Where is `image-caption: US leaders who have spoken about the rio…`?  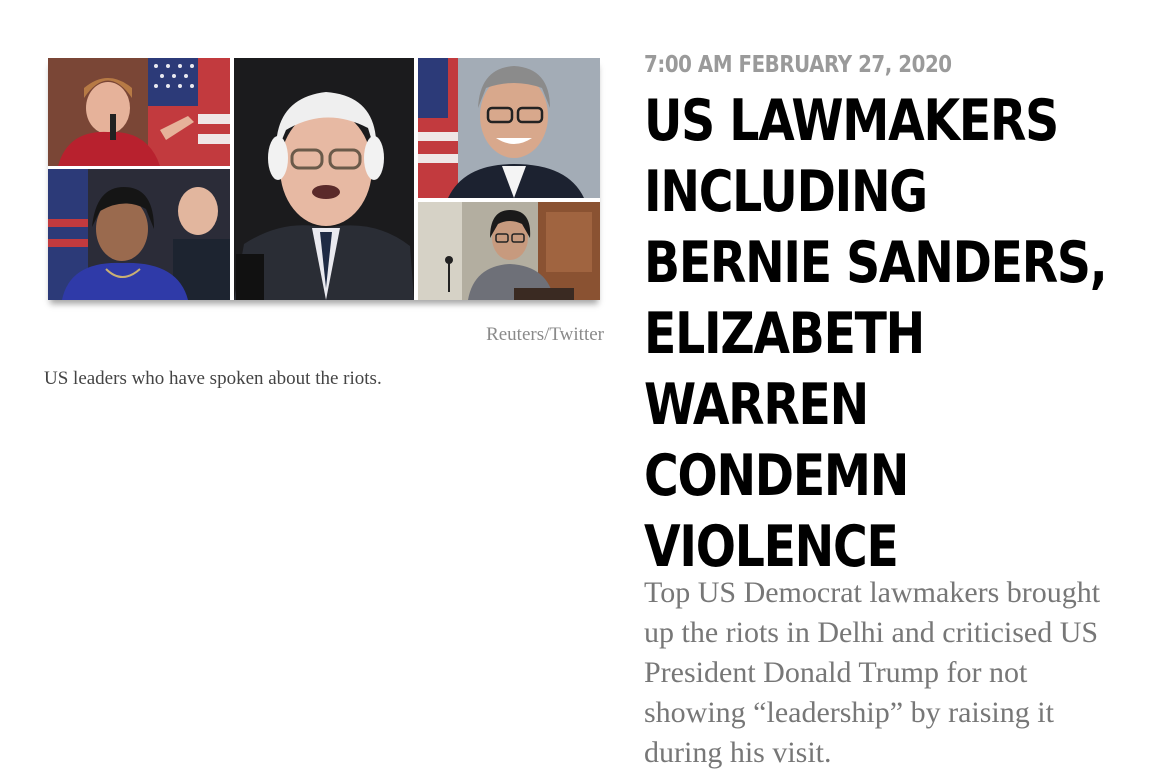 image-caption: US leaders who have spoken about the rio… is located at coordinates (213, 378).